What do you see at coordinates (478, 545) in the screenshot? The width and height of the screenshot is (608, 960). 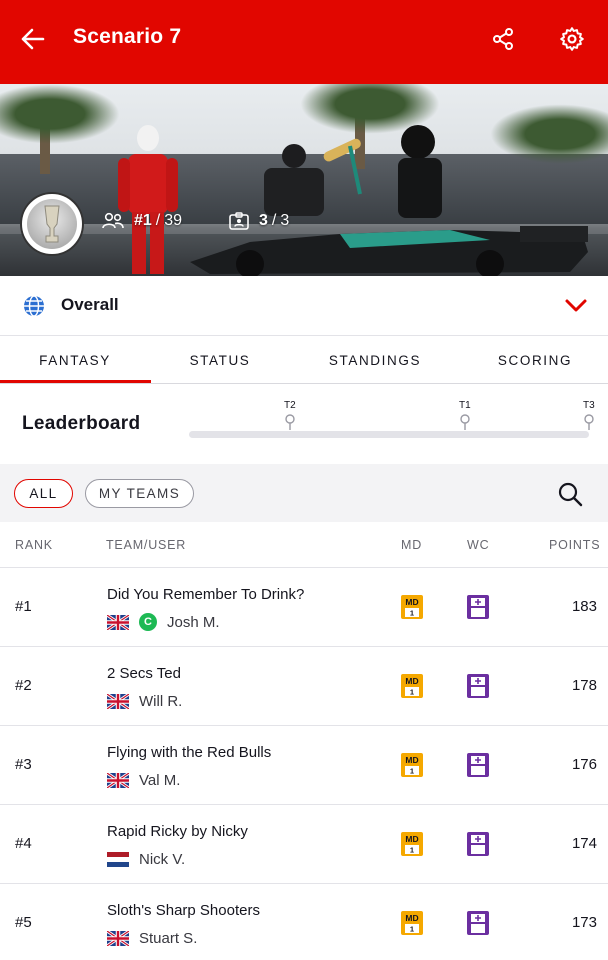 I see `column-header-wc: WC` at bounding box center [478, 545].